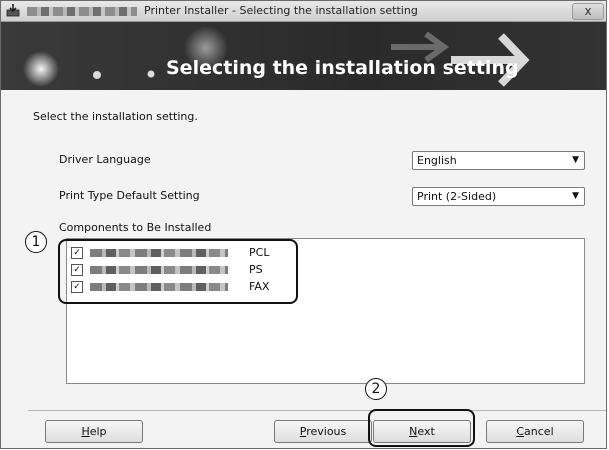 This screenshot has height=450, width=609. What do you see at coordinates (457, 196) in the screenshot?
I see `print-type-value: Print (2-Sided)` at bounding box center [457, 196].